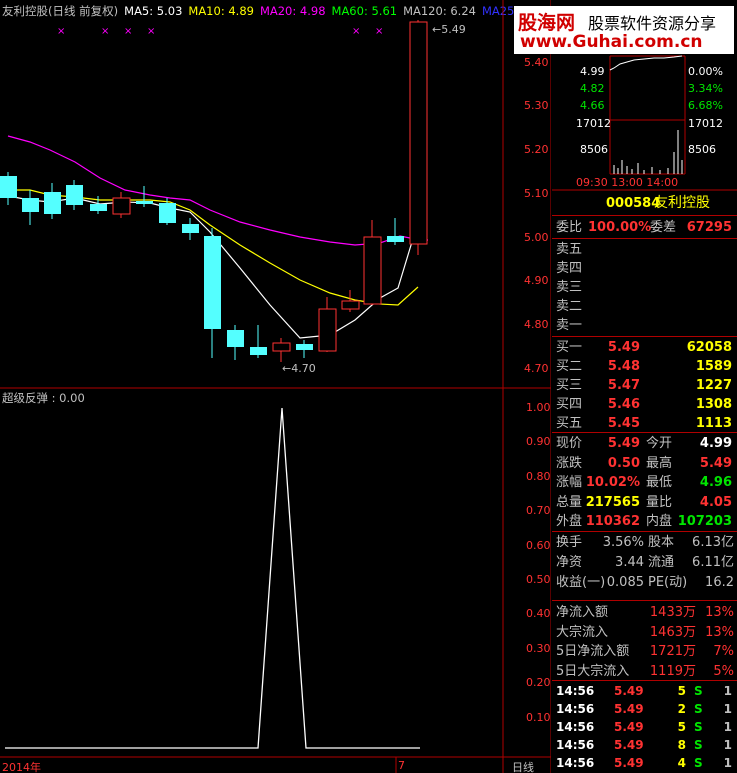 Image resolution: width=737 pixels, height=773 pixels. I want to click on mini-pct-label: 0.00%, so click(705, 71).